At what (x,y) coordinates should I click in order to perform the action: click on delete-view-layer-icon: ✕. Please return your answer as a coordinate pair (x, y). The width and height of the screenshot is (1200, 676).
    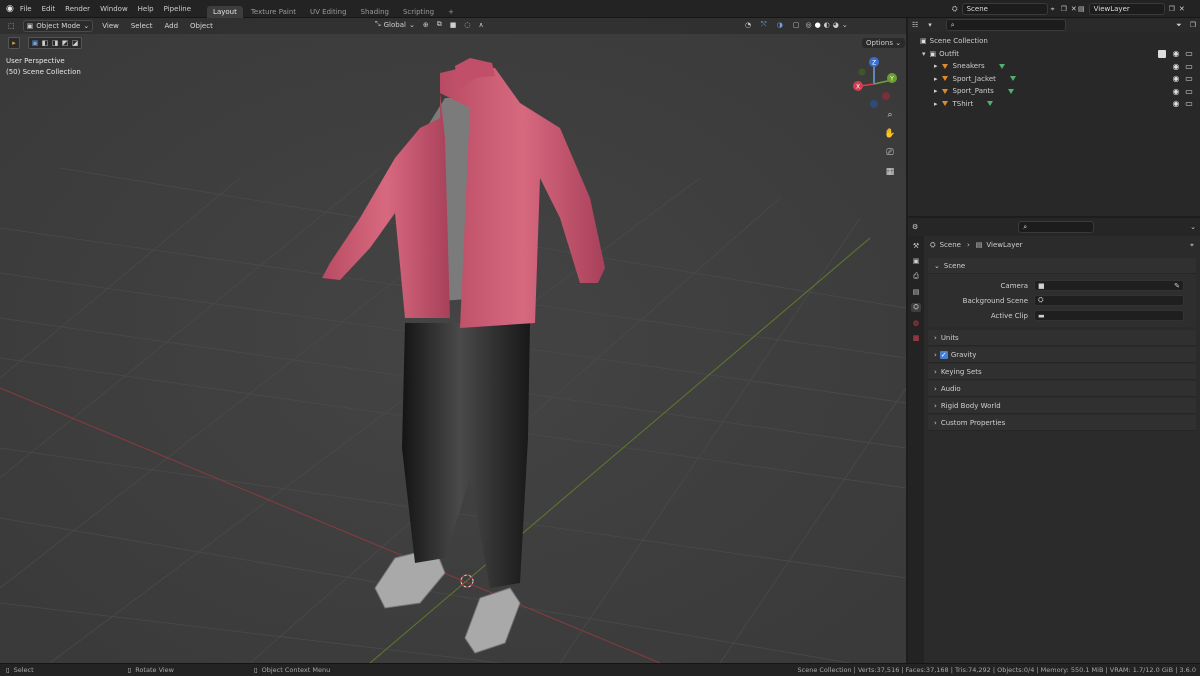
    Looking at the image, I should click on (1182, 9).